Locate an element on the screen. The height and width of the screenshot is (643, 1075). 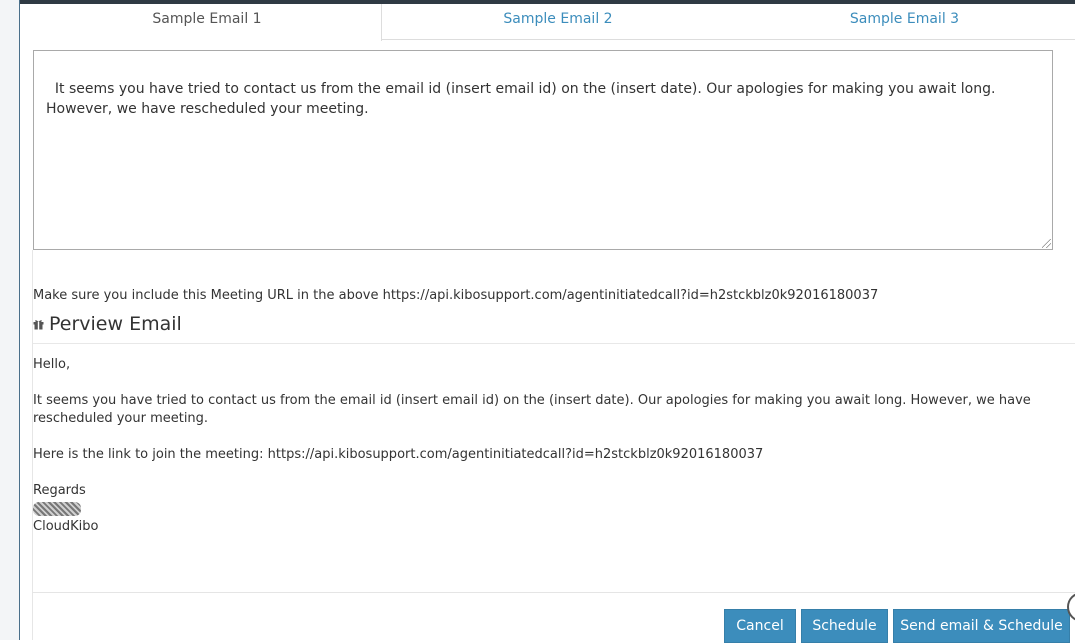
tab-sample-email-1: Sample Email 1 is located at coordinates (207, 22).